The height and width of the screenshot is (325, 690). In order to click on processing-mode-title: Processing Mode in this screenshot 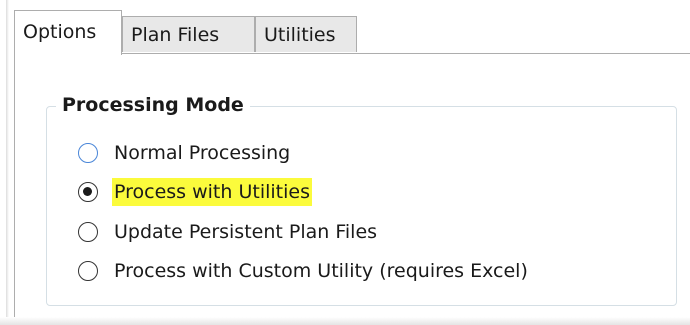, I will do `click(153, 105)`.